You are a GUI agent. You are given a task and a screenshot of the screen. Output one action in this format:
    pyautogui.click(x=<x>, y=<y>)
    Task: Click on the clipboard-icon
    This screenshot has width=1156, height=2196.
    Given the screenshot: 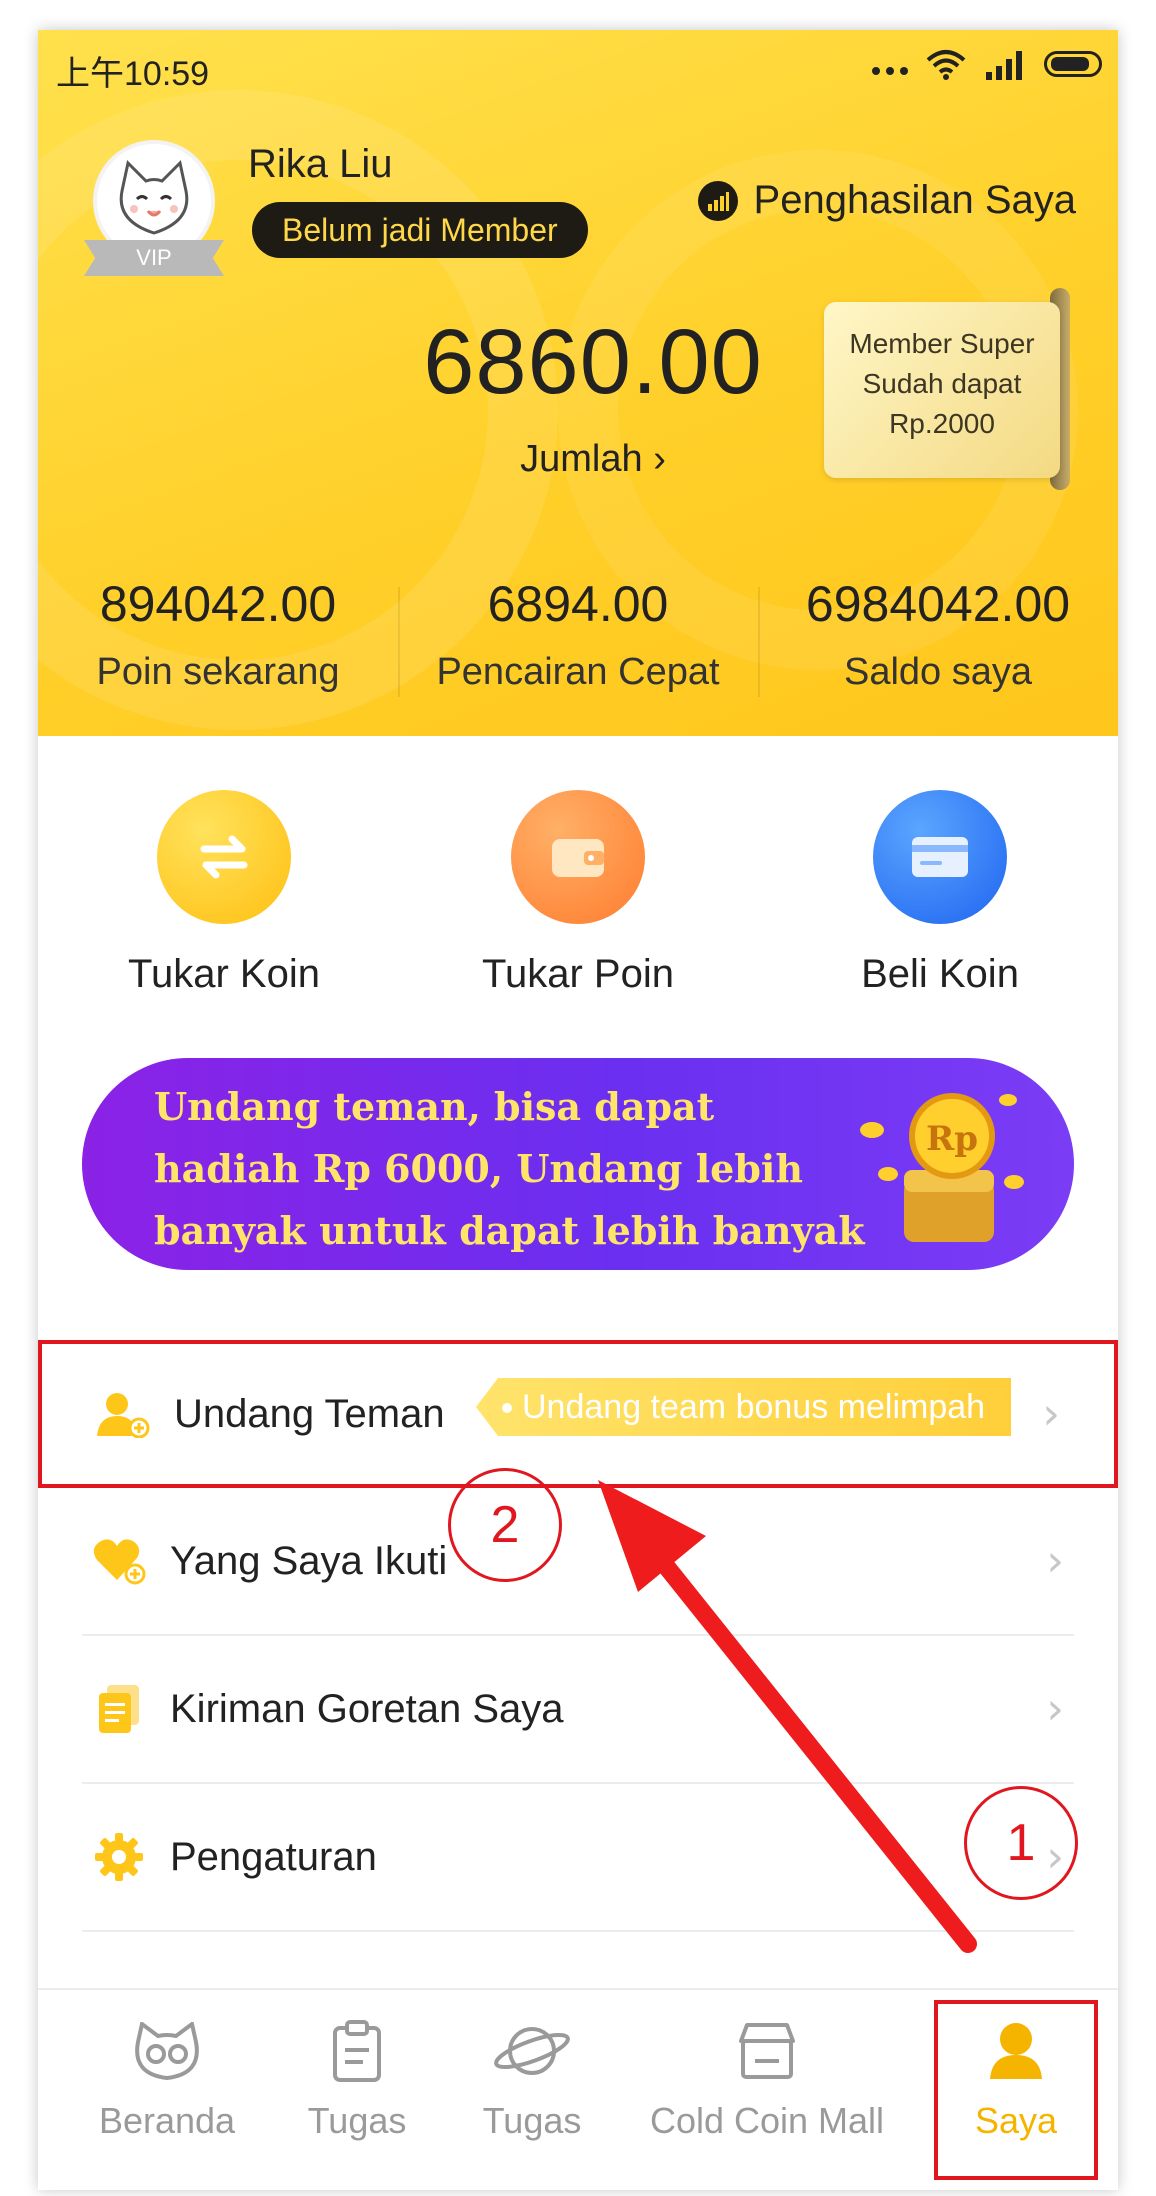 What is the action you would take?
    pyautogui.click(x=357, y=2051)
    